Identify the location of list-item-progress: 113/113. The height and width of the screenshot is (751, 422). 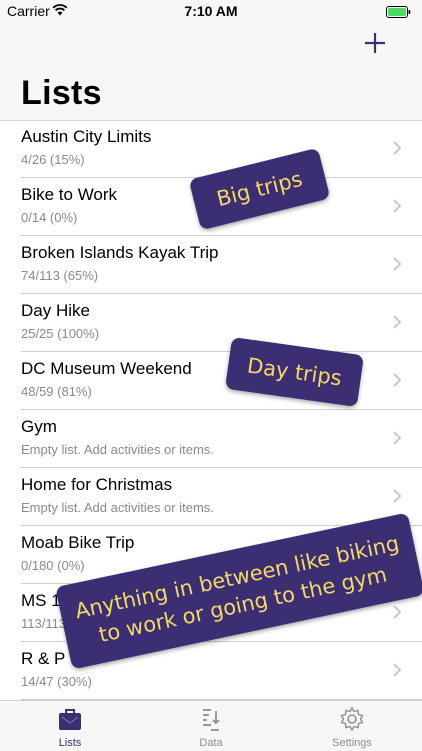
(44, 623).